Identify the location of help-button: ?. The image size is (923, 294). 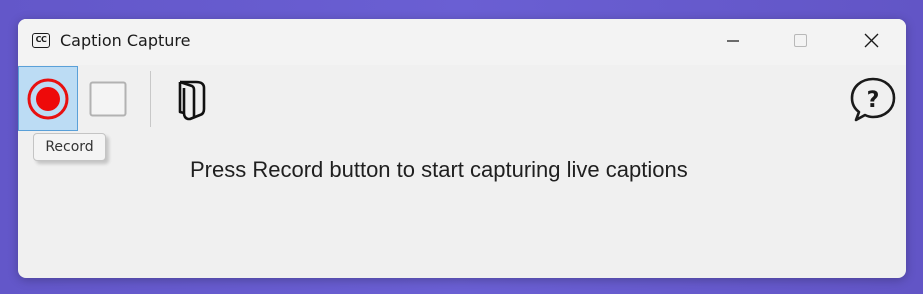
(873, 100).